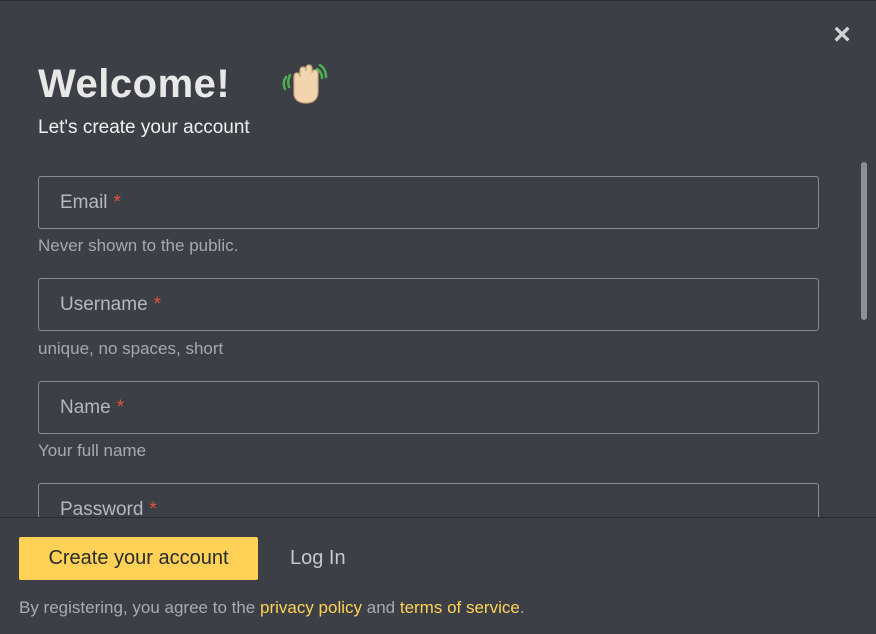  Describe the element at coordinates (104, 304) in the screenshot. I see `username-placeholder: Username` at that location.